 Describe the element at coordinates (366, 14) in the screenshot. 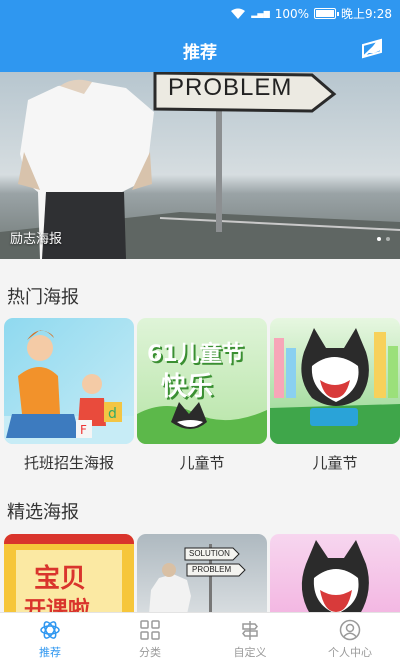

I see `clock: 晚上9:28` at that location.